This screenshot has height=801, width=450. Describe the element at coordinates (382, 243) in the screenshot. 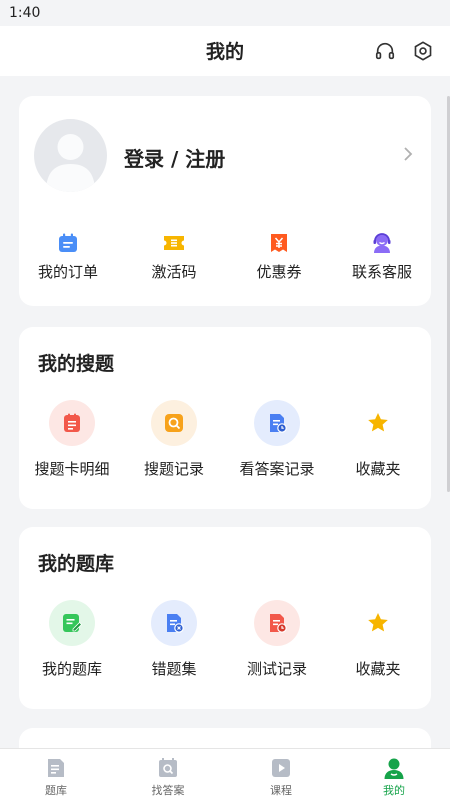

I see `customer-service-icon` at that location.